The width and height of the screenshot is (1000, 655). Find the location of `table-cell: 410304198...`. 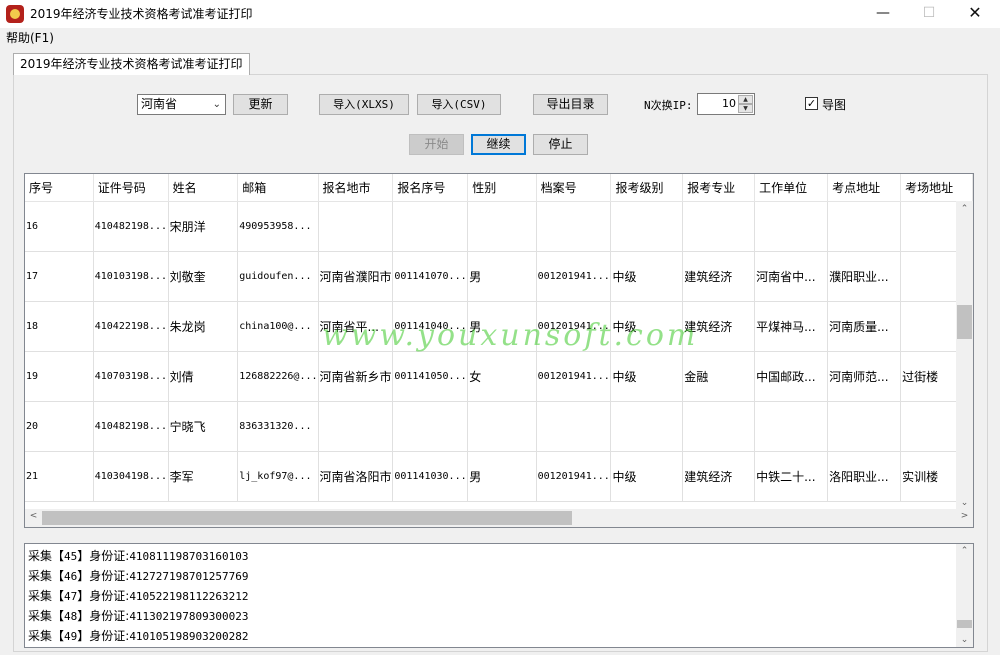

table-cell: 410304198... is located at coordinates (131, 476).